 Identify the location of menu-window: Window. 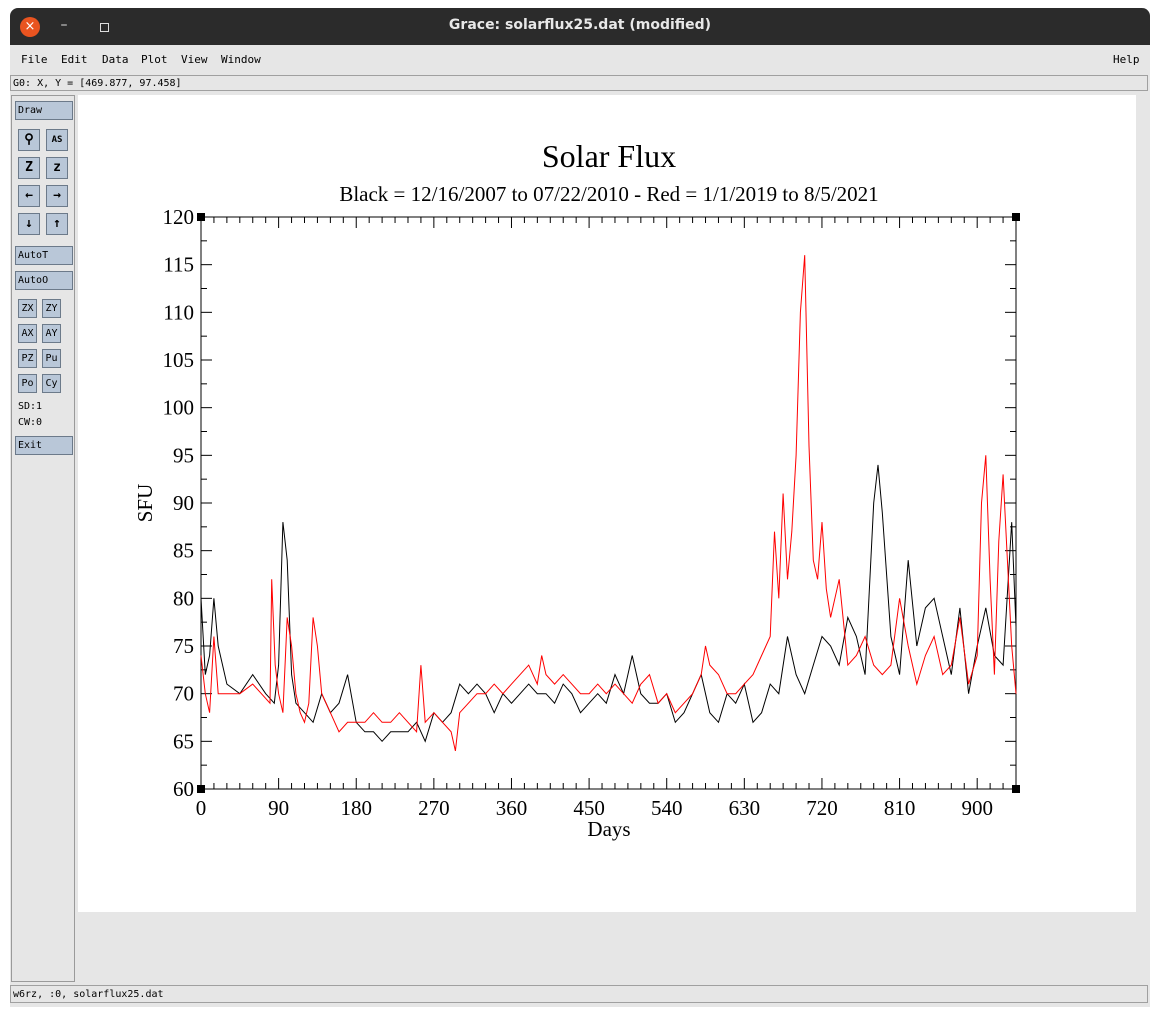
(241, 59).